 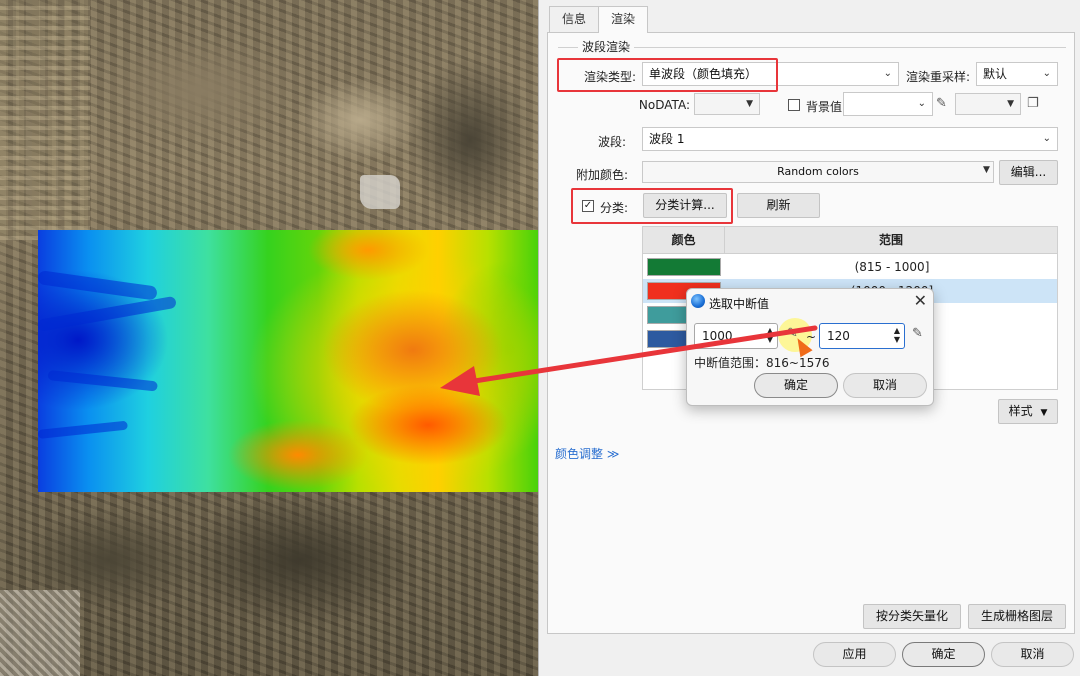 I want to click on extra-color-value: Random colors, so click(x=818, y=171).